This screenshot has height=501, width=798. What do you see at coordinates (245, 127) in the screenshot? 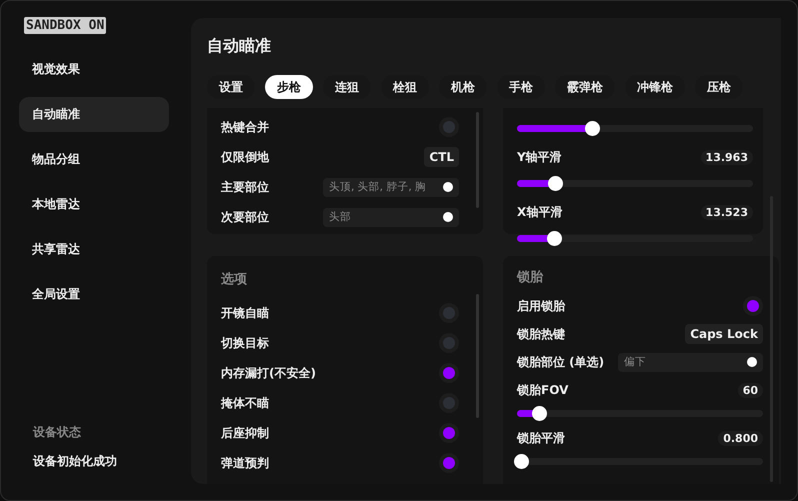
I see `option-label: 热键合并` at bounding box center [245, 127].